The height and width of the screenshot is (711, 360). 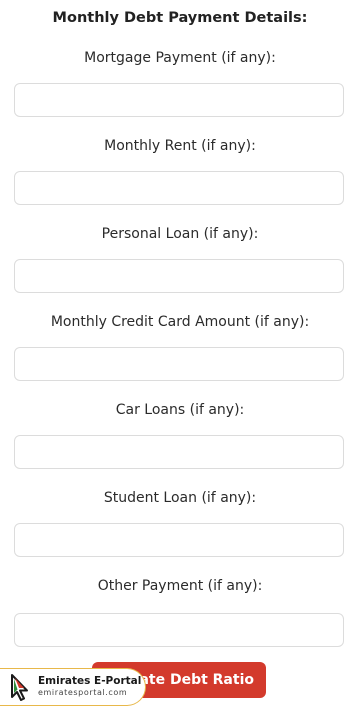 What do you see at coordinates (179, 276) in the screenshot?
I see `personal-loan-input` at bounding box center [179, 276].